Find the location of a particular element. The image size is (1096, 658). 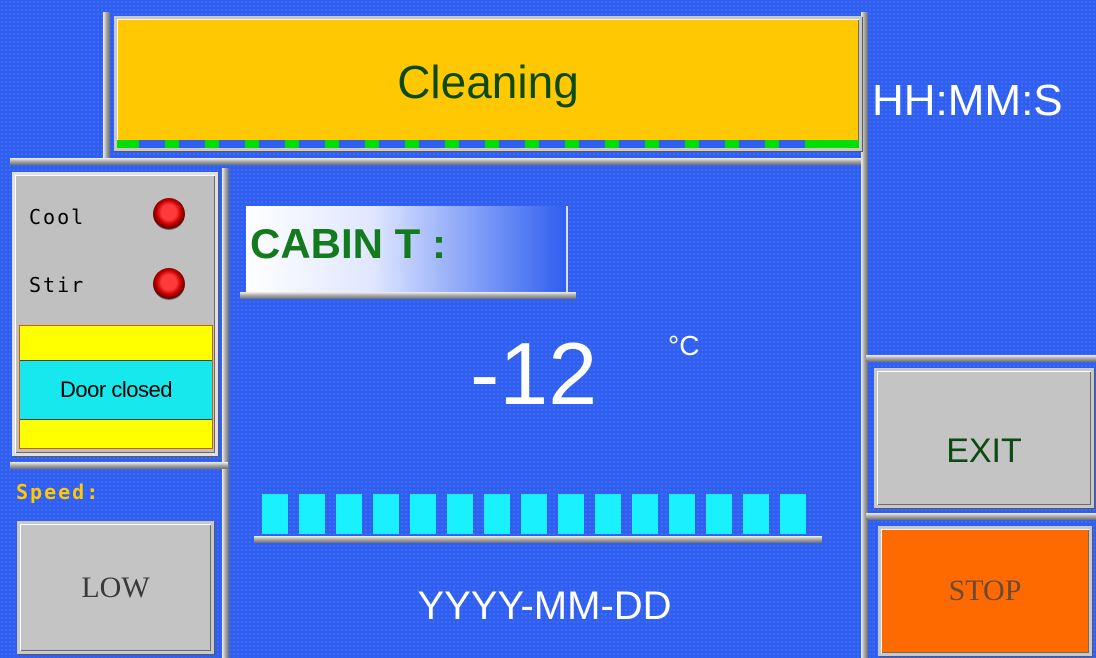

date-text: YYYY-MM-DD is located at coordinates (544, 606).